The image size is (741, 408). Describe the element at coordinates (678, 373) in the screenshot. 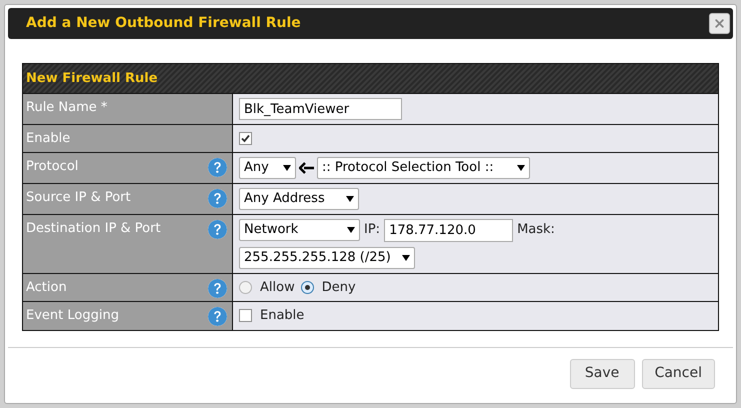

I see `dialog-button: Cancel` at that location.